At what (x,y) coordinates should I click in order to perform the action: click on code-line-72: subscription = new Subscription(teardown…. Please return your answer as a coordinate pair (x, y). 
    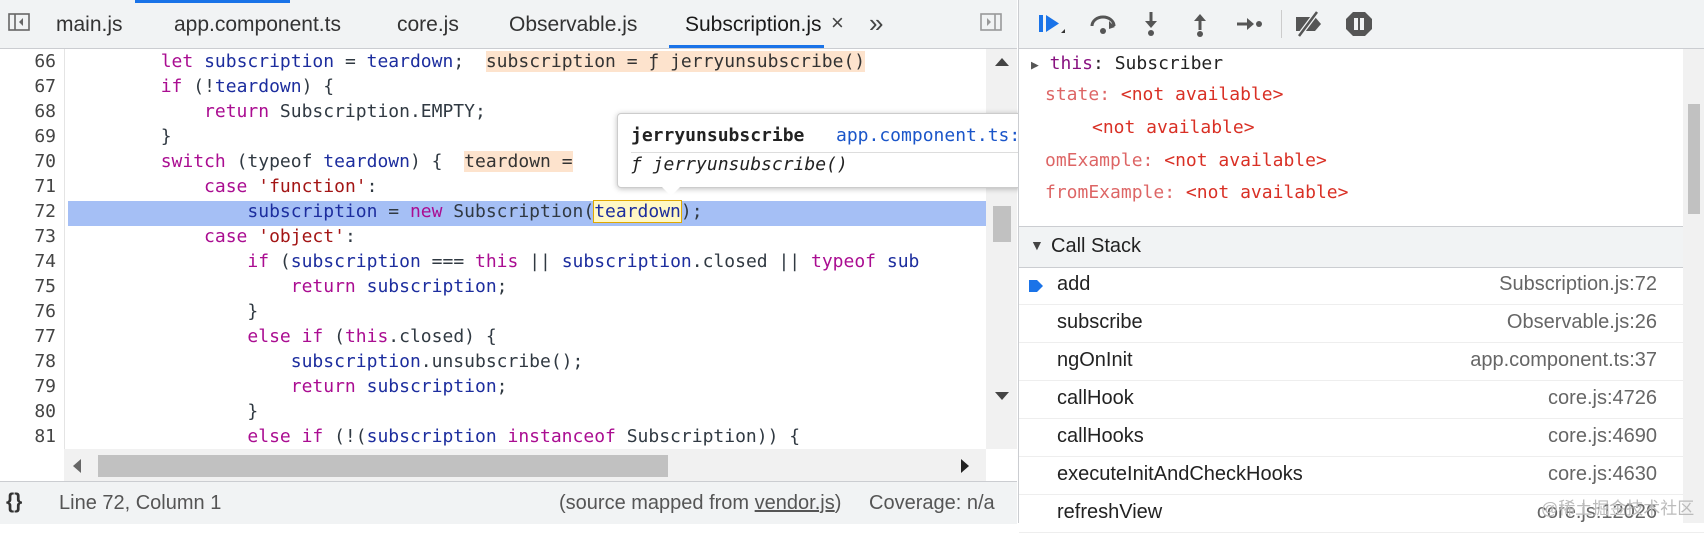
    Looking at the image, I should click on (388, 211).